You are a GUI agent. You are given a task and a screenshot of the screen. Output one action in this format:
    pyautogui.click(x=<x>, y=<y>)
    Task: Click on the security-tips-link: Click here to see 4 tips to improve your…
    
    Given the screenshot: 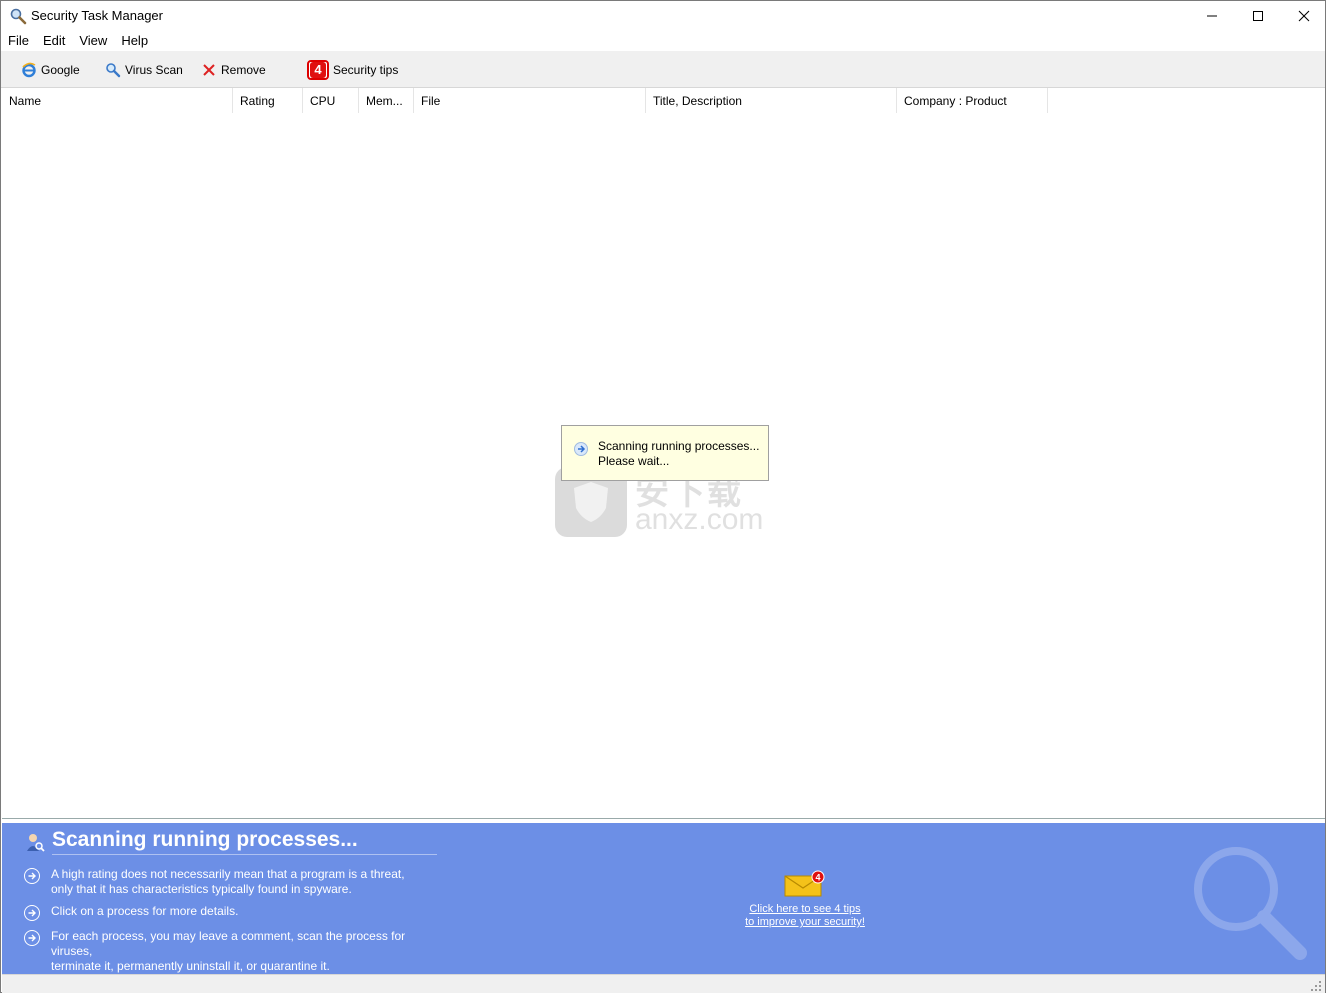 What is the action you would take?
    pyautogui.click(x=805, y=916)
    